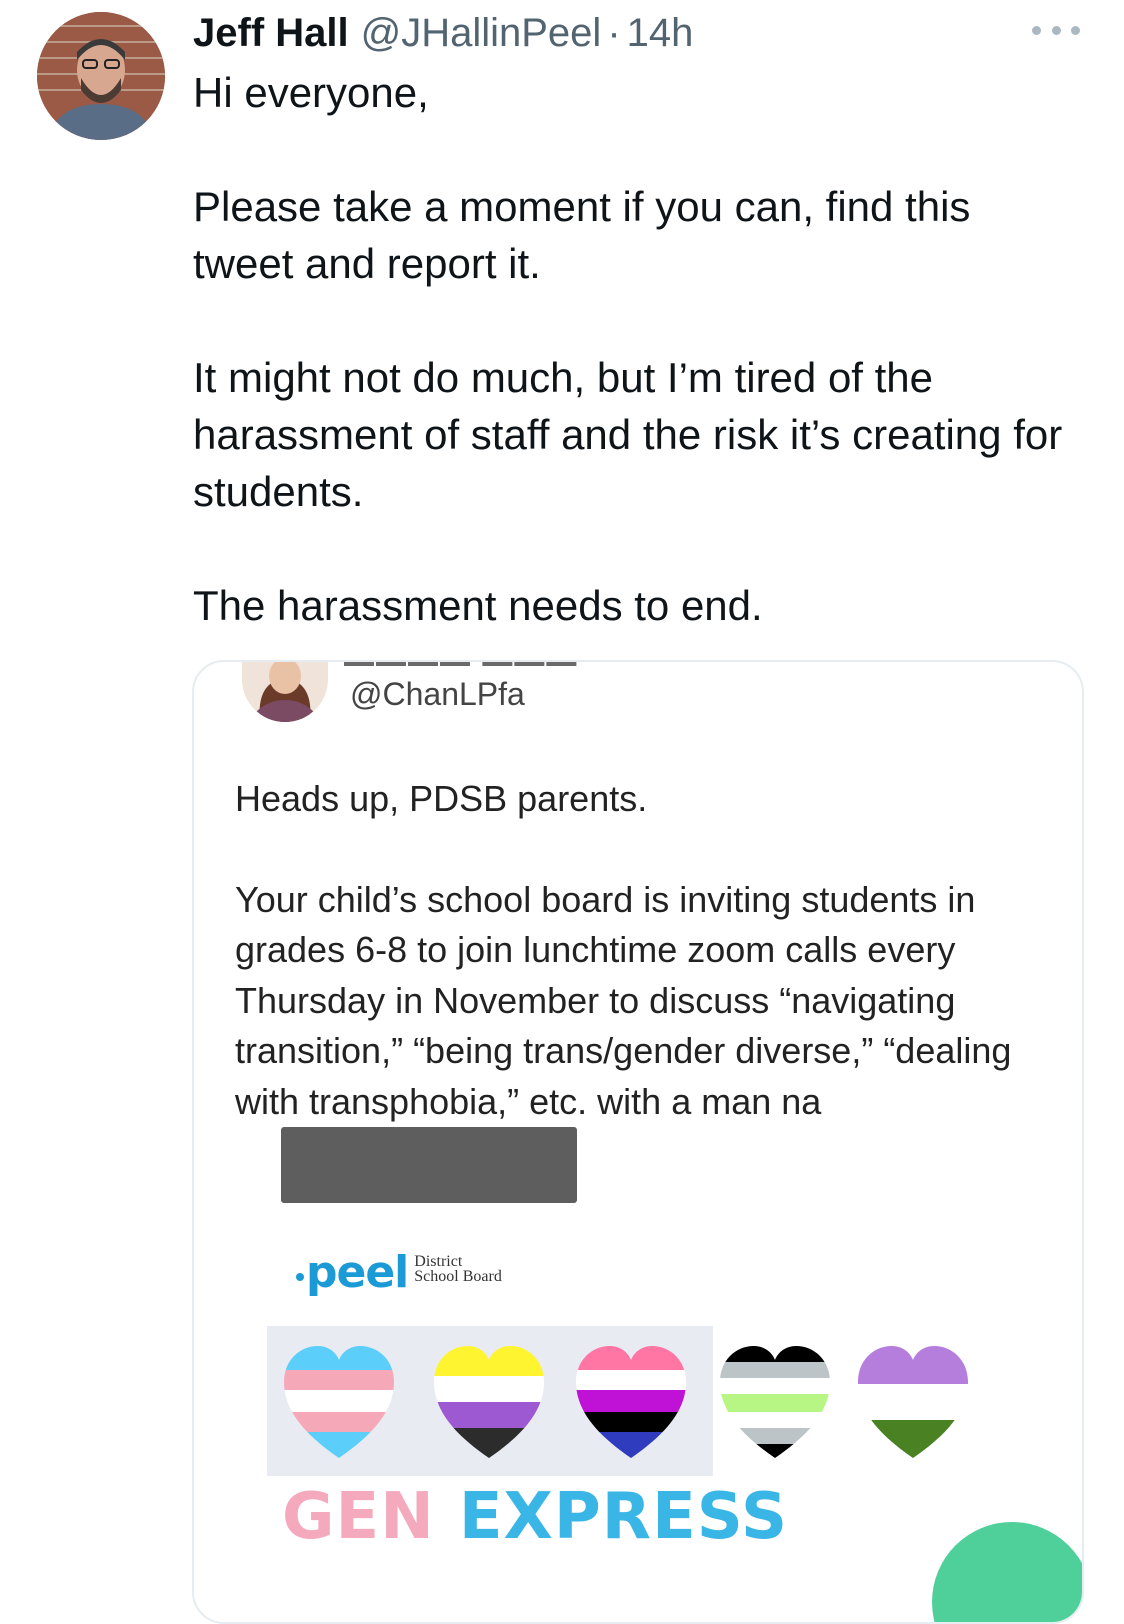 This screenshot has height=1624, width=1124. Describe the element at coordinates (285, 692) in the screenshot. I see `quoted-author-avatar` at that location.